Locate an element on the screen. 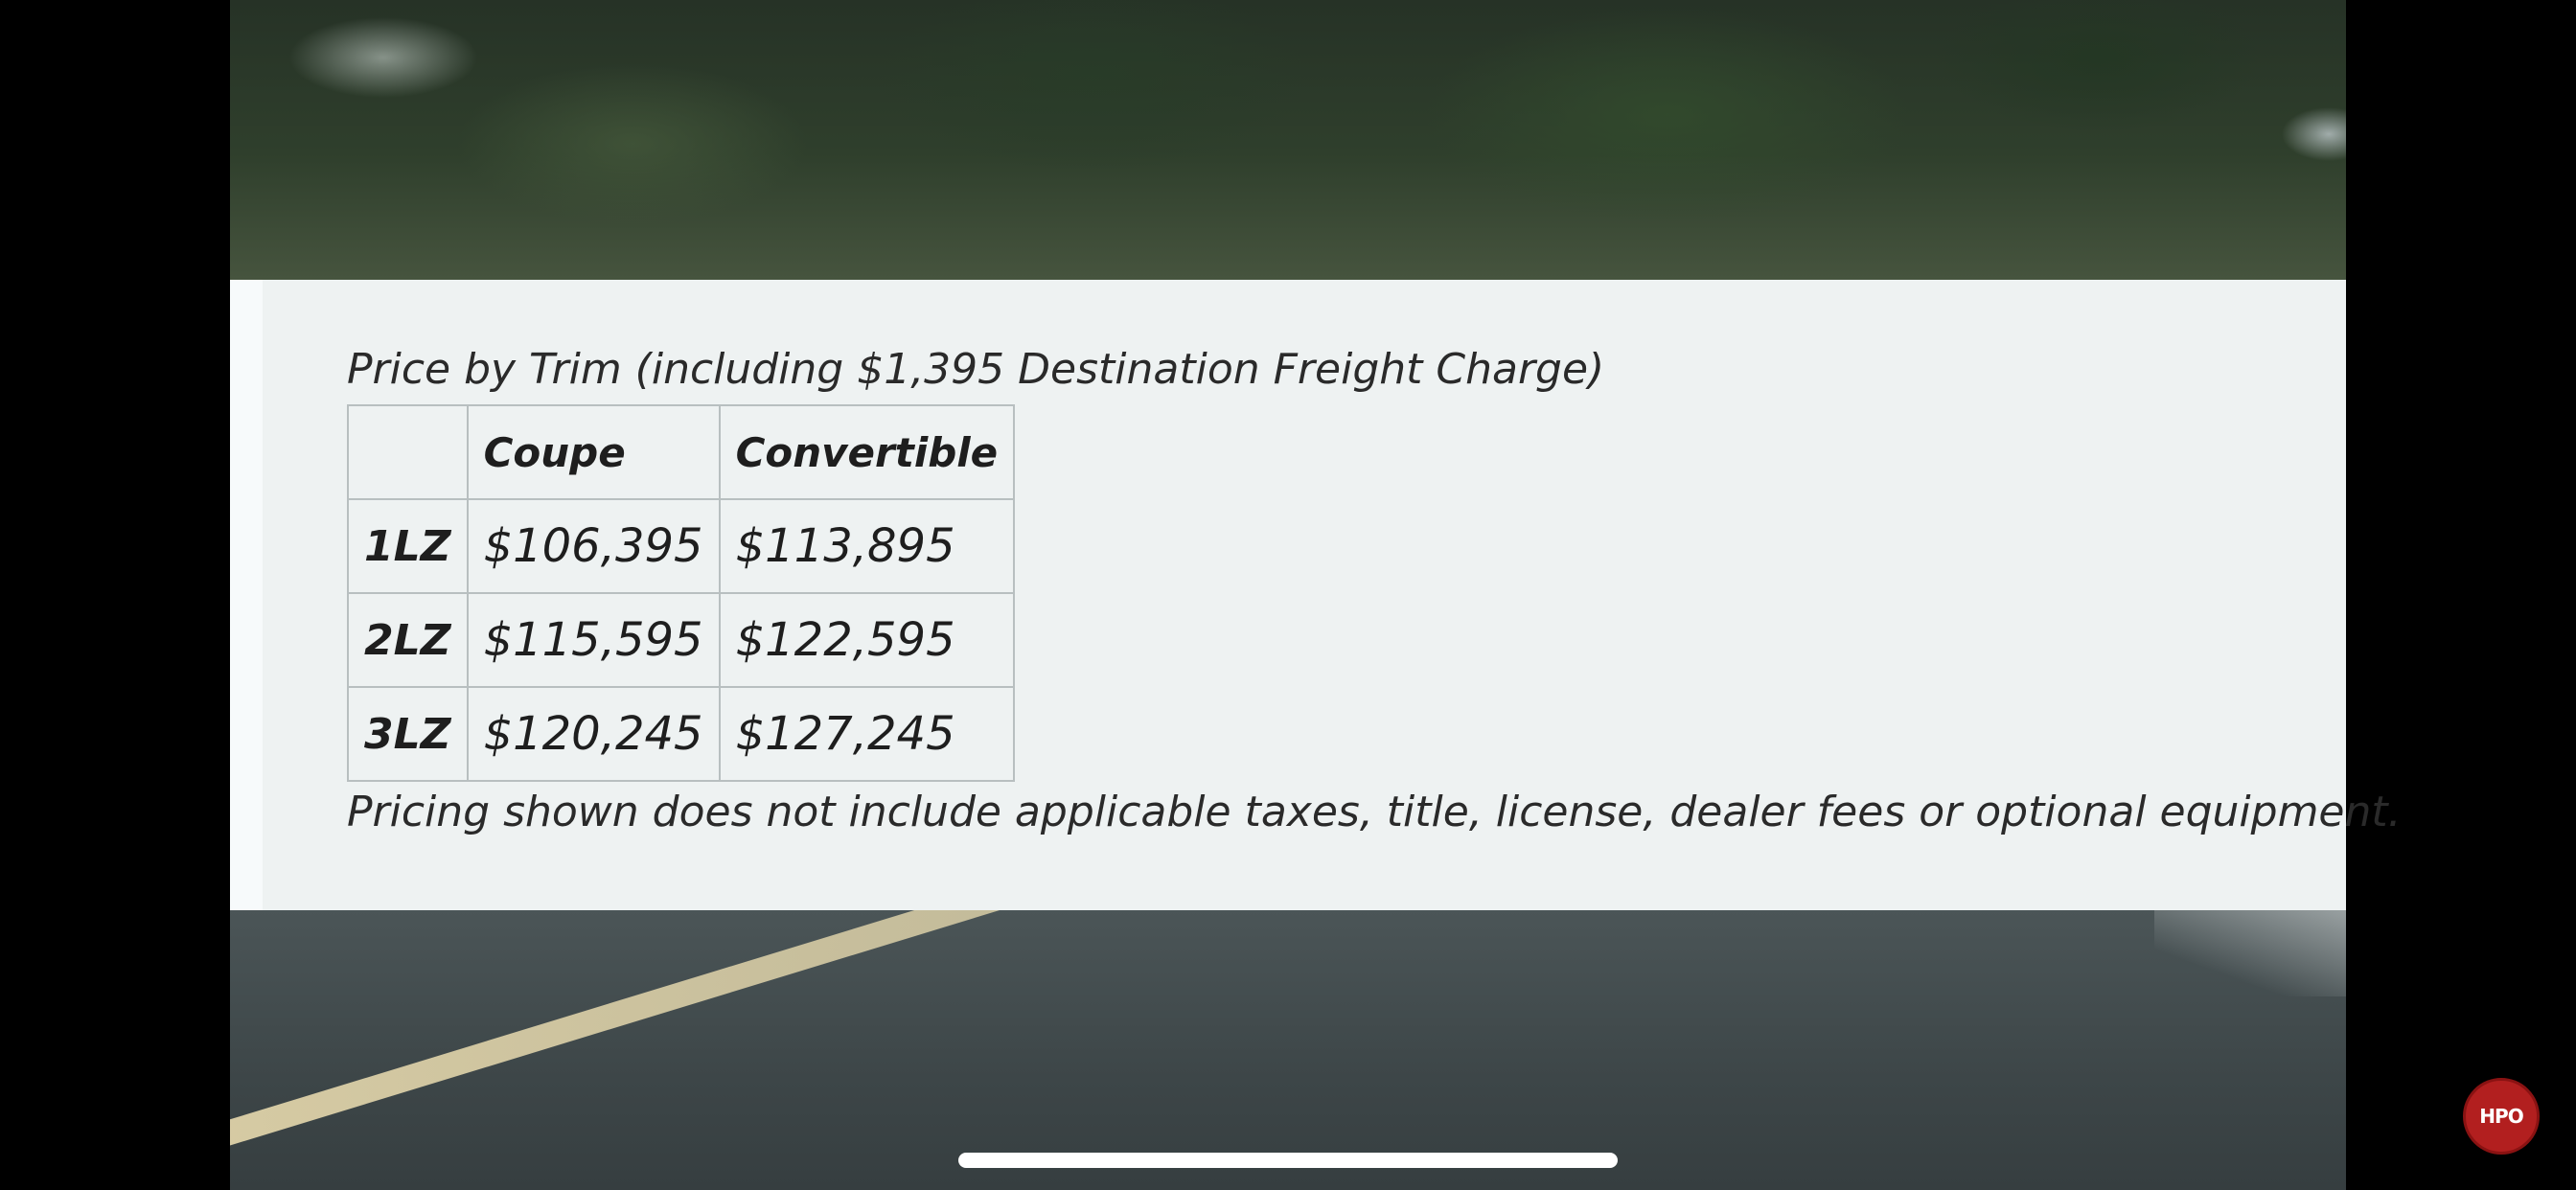 The width and height of the screenshot is (2576, 1190). coupe-price: $115,595 is located at coordinates (594, 640).